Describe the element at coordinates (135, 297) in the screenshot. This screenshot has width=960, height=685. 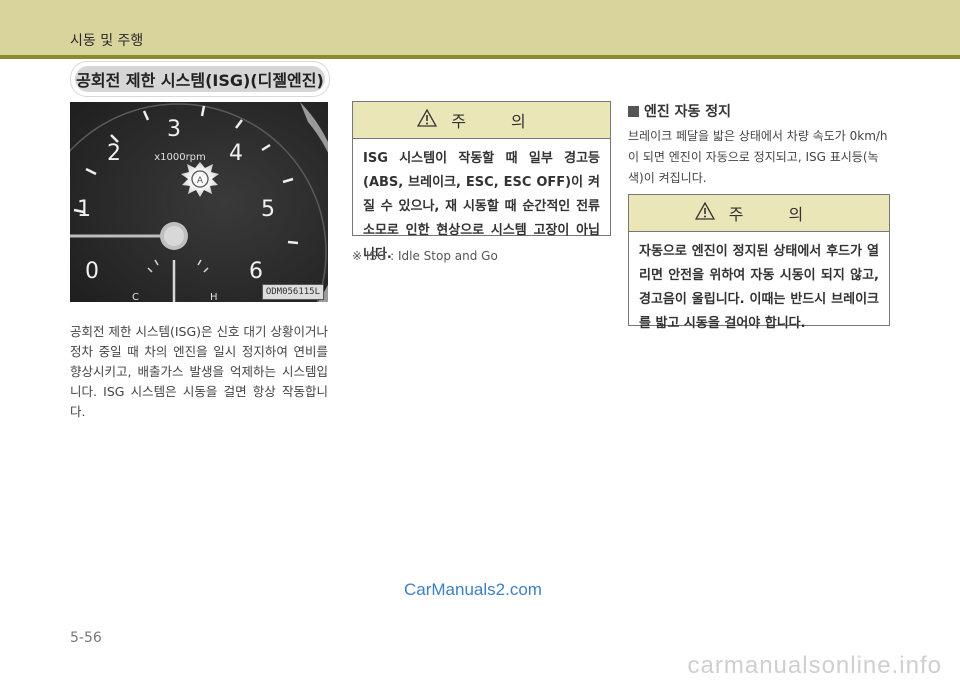
I see `temp-cold-label: C` at that location.